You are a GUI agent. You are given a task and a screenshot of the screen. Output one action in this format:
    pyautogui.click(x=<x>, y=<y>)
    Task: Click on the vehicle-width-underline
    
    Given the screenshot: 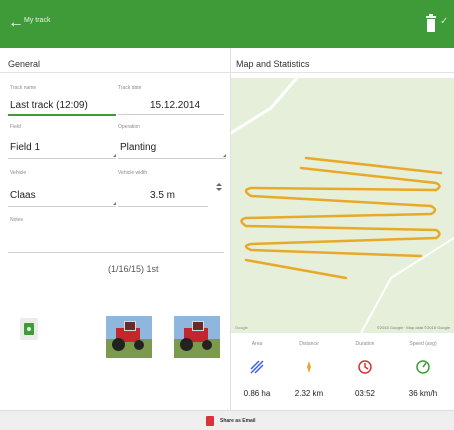 What is the action you would take?
    pyautogui.click(x=163, y=206)
    